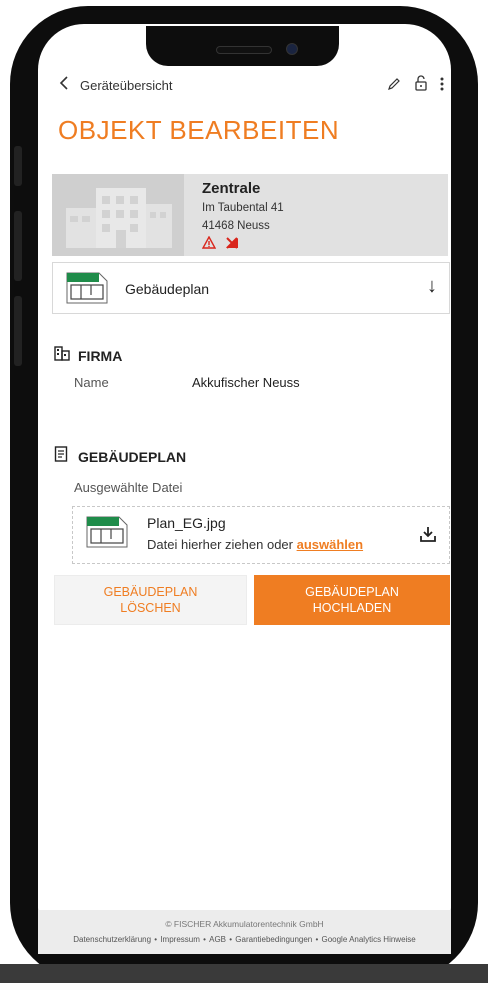 The image size is (488, 983). Describe the element at coordinates (236, 226) in the screenshot. I see `building-city: 41468 Neuss` at that location.